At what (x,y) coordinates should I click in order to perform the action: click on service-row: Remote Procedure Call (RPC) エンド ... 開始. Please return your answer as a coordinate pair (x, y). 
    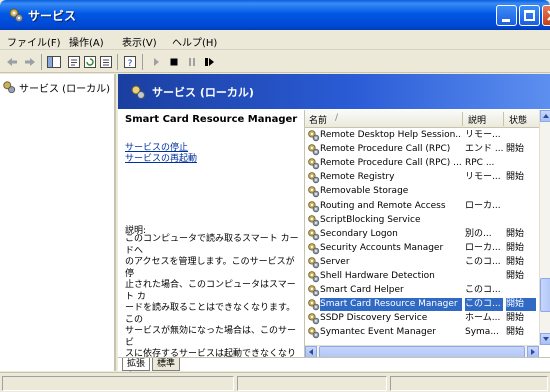
    Looking at the image, I should click on (422, 149).